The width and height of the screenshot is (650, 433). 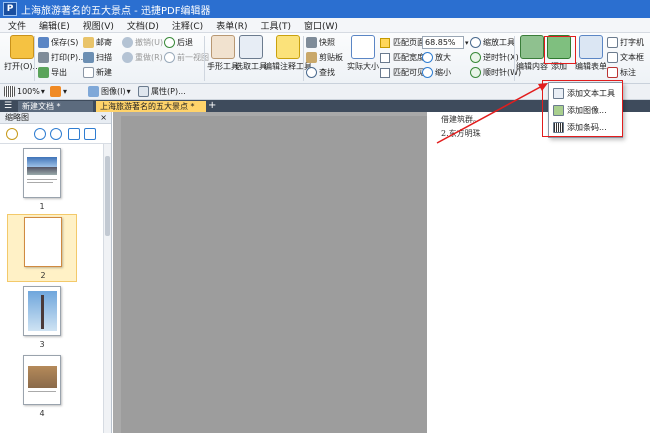 I want to click on new-button: 新建, so click(x=97, y=72).